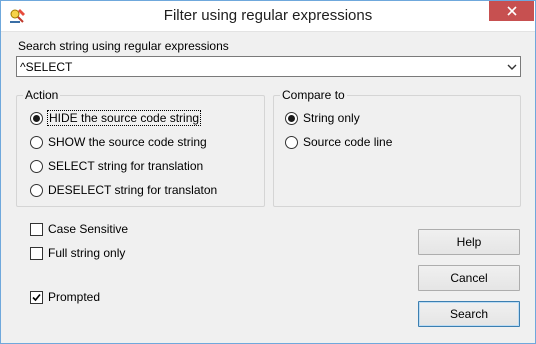  I want to click on radio-source-code-line: Source code line, so click(338, 142).